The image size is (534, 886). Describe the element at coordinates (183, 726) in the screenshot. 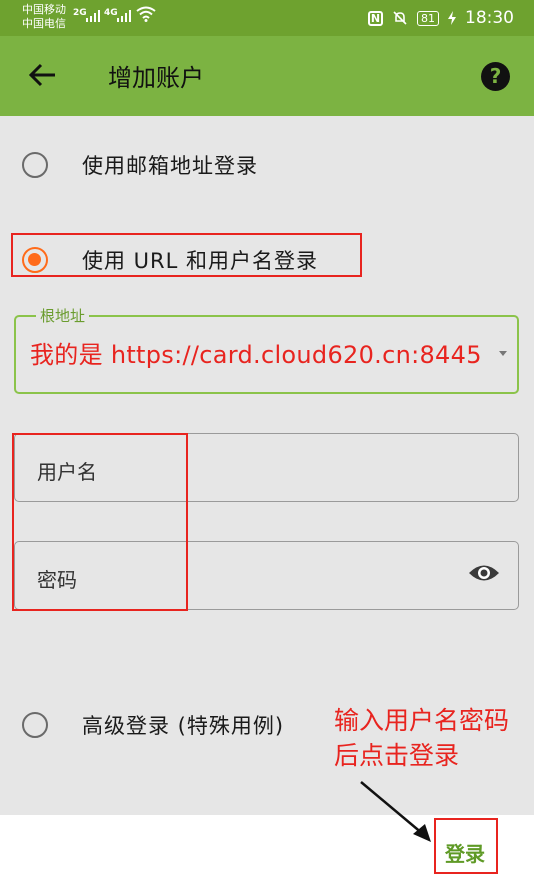

I see `radio-advanced-label: 高级登录 (特殊用例)` at that location.